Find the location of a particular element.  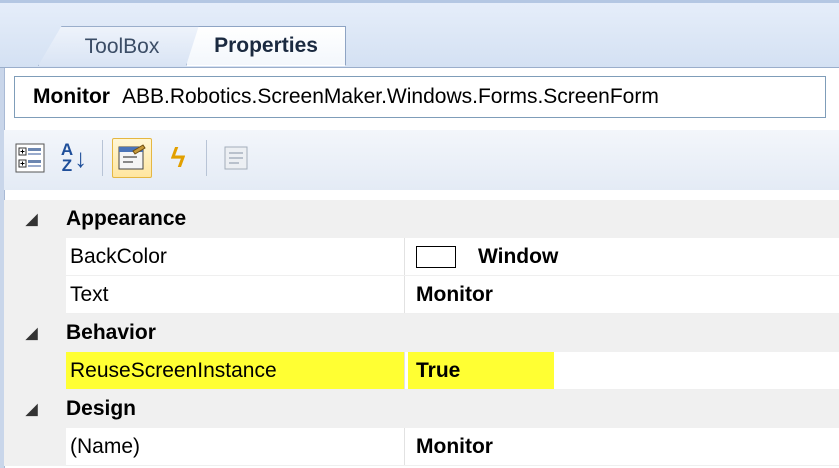

categorized-icon is located at coordinates (30, 158).